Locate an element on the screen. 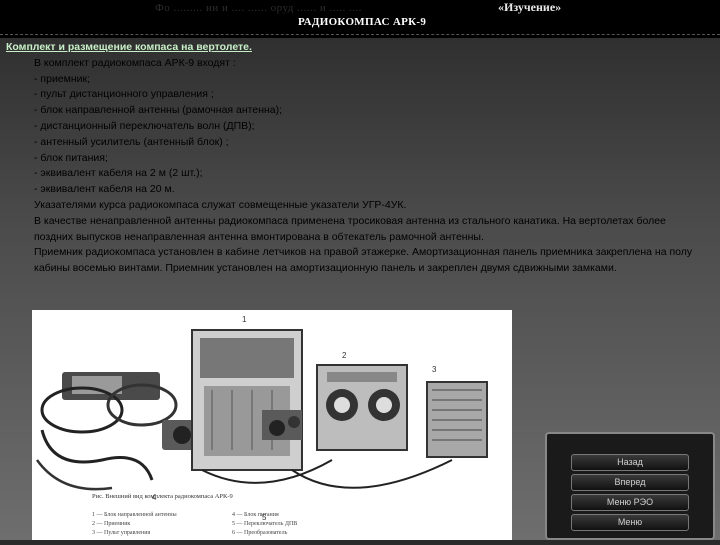 The image size is (720, 545). page-title: РАДИОКОМПАС АРК-9 is located at coordinates (362, 22).